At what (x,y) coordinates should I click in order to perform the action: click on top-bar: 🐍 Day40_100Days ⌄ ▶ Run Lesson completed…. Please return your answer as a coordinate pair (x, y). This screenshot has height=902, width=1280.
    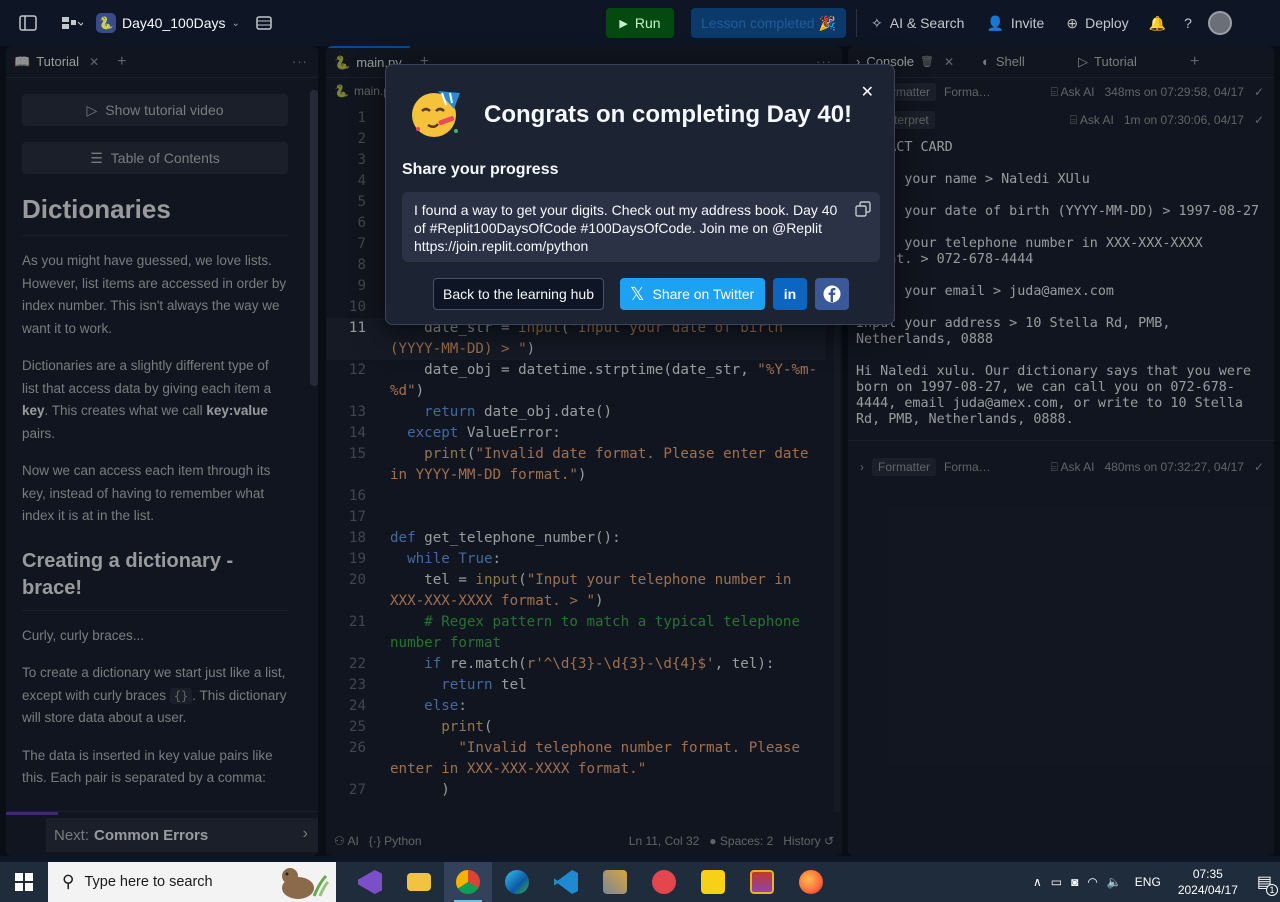
    Looking at the image, I should click on (640, 23).